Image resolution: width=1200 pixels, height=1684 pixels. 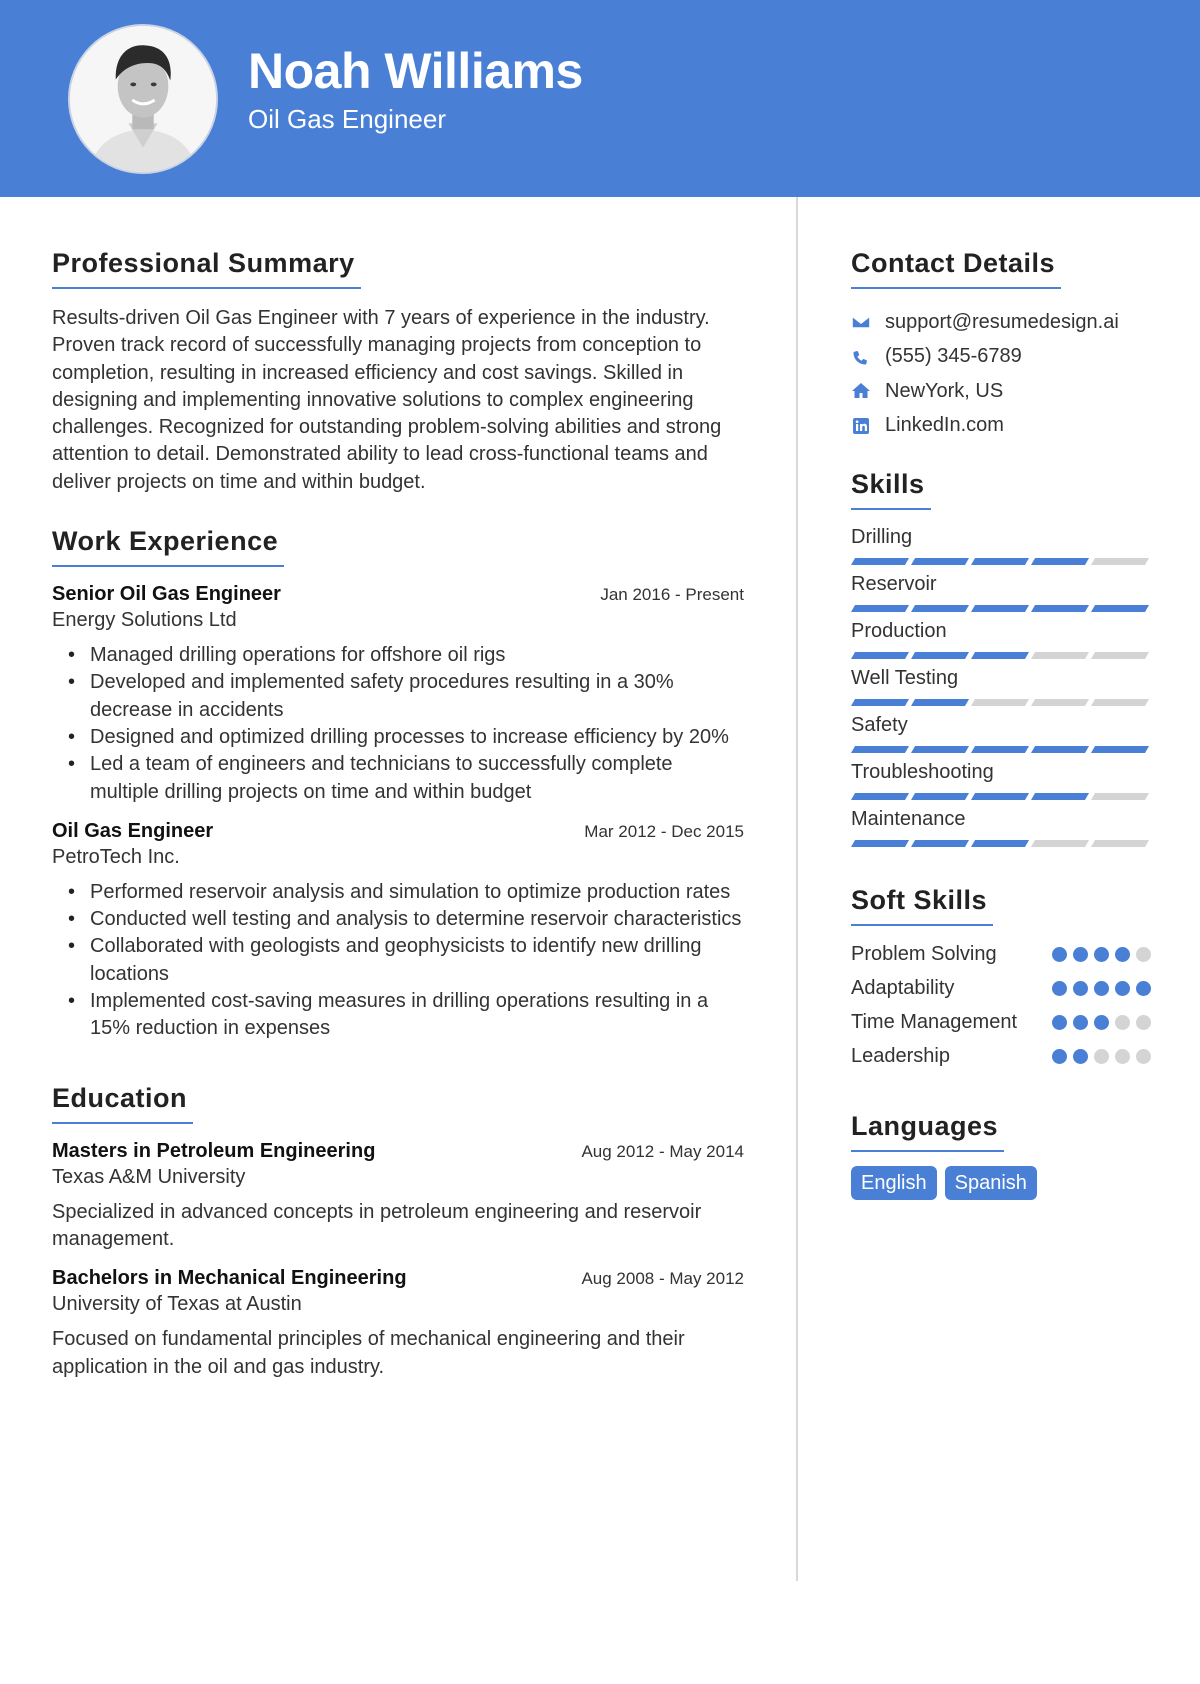 I want to click on contact-linkedin: LinkedIn.com, so click(x=1001, y=426).